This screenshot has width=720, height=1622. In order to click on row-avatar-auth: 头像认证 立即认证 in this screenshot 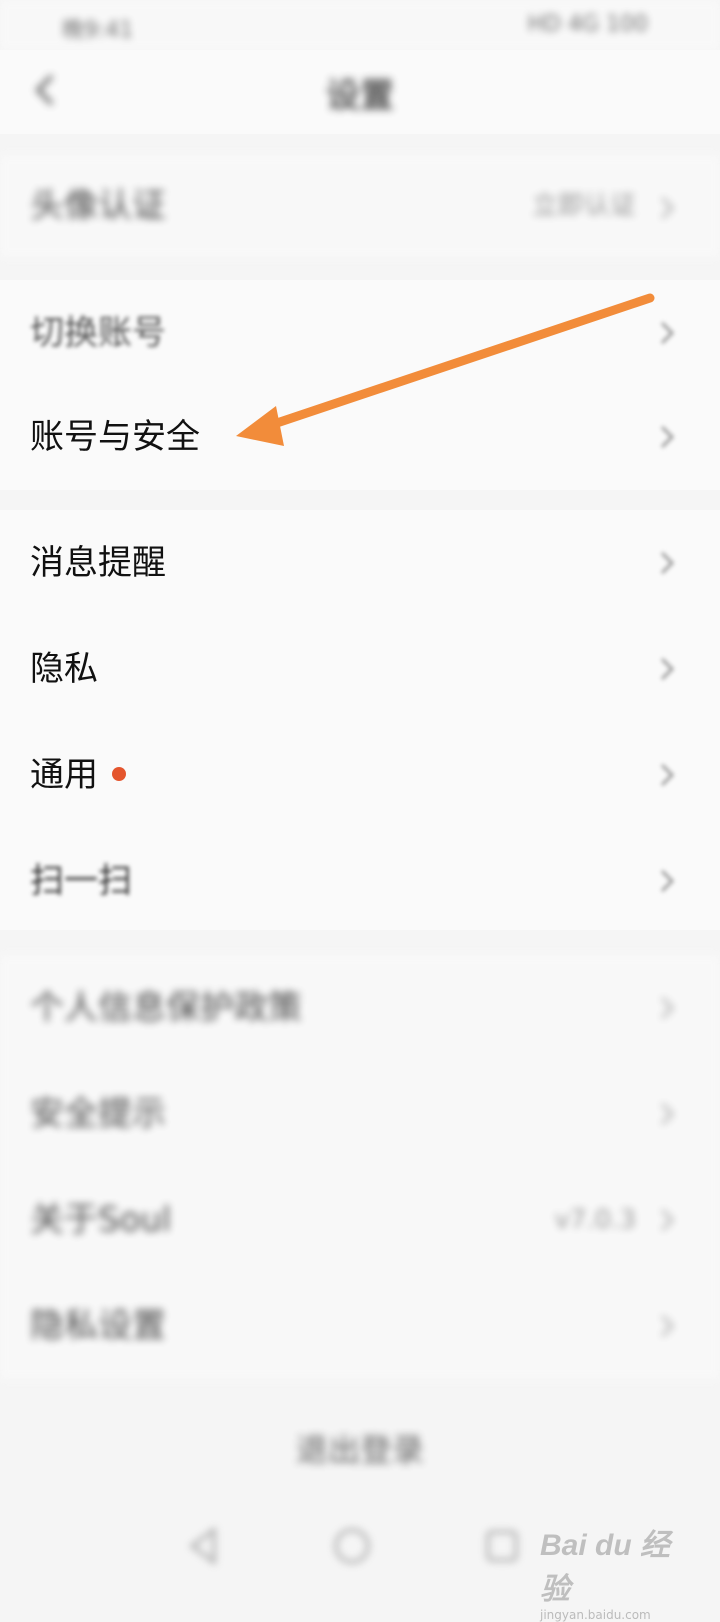, I will do `click(360, 206)`.